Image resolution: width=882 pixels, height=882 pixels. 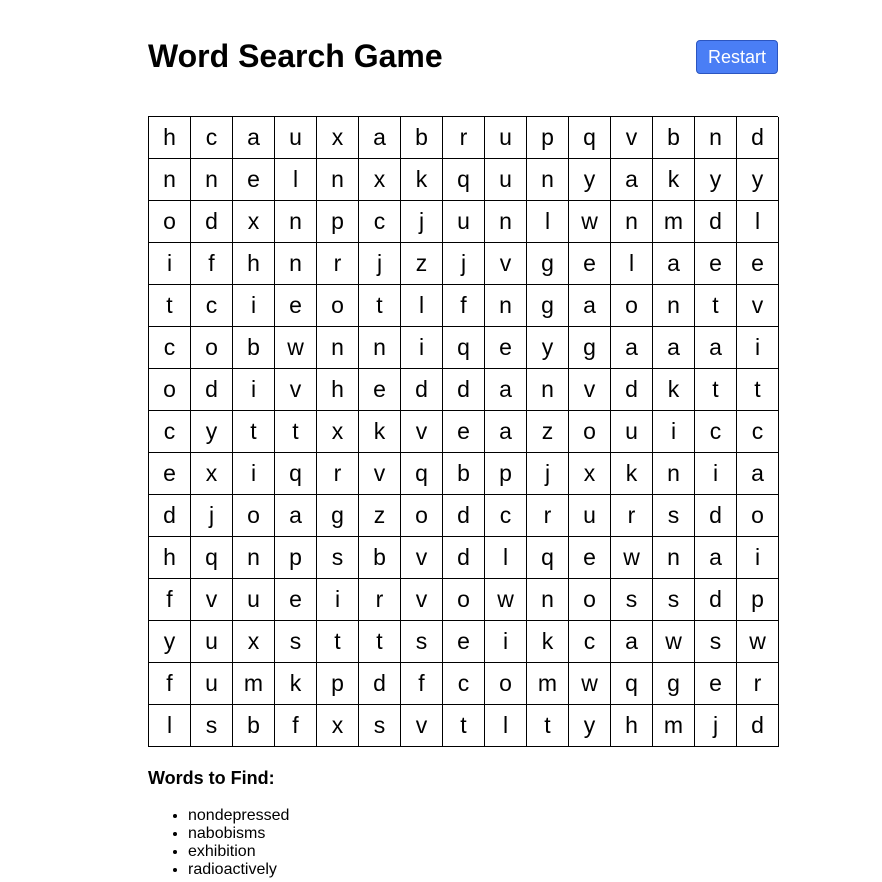 I want to click on grid-cell: p, so click(x=758, y=600).